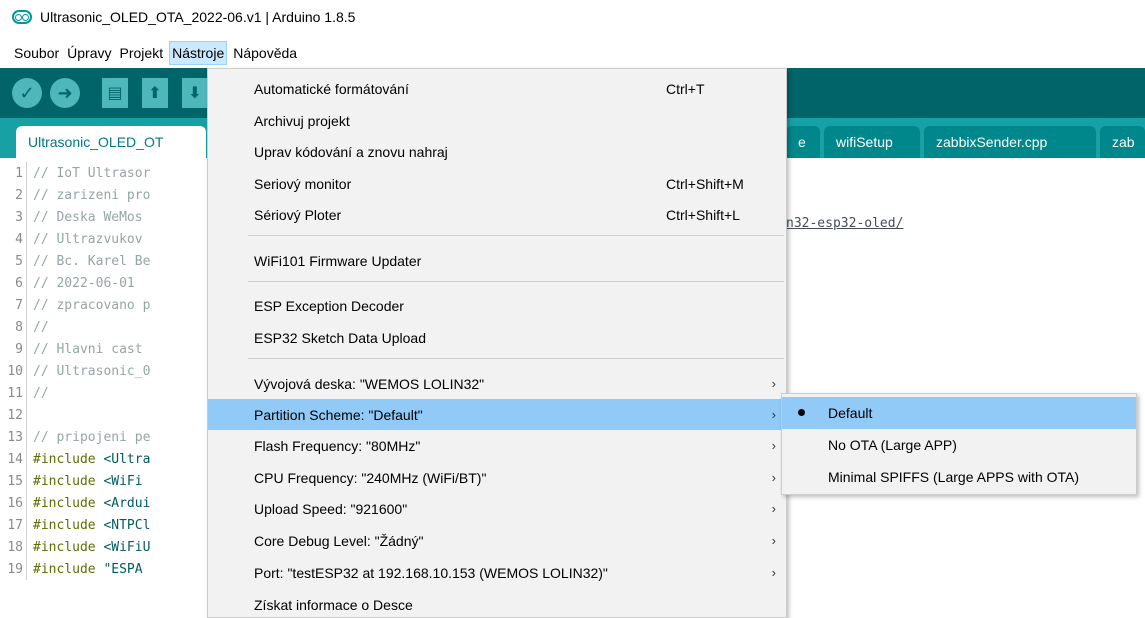 The width and height of the screenshot is (1145, 618). I want to click on arduino-logo-icon, so click(22, 17).